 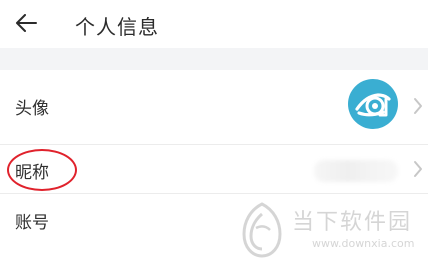 What do you see at coordinates (262, 230) in the screenshot?
I see `downxia-logo-icon` at bounding box center [262, 230].